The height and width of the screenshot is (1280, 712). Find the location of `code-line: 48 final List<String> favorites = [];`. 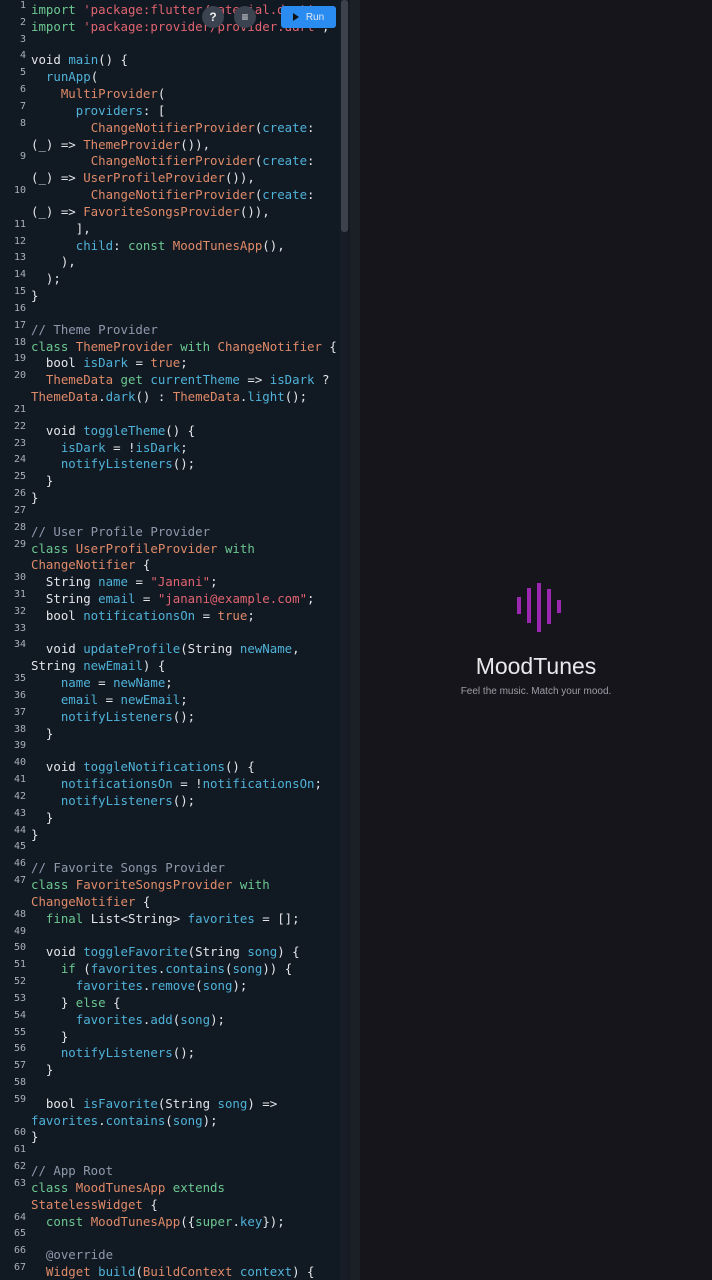

code-line: 48 final List<String> favorites = []; is located at coordinates (170, 918).